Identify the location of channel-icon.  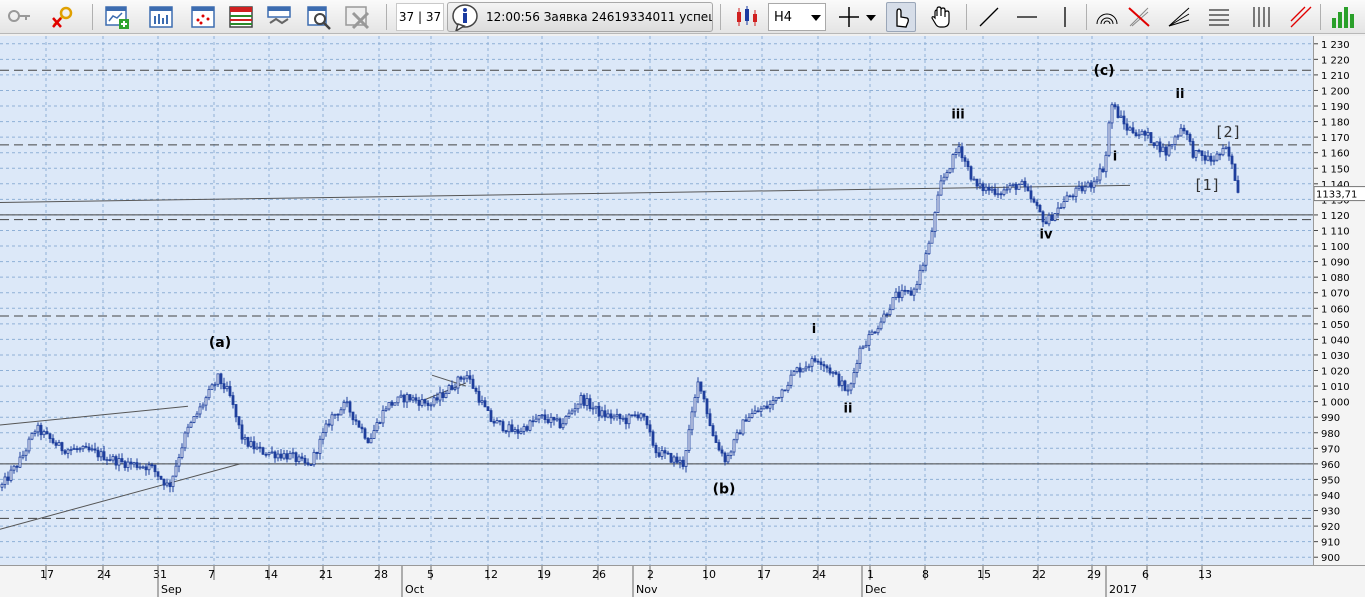
(1261, 17).